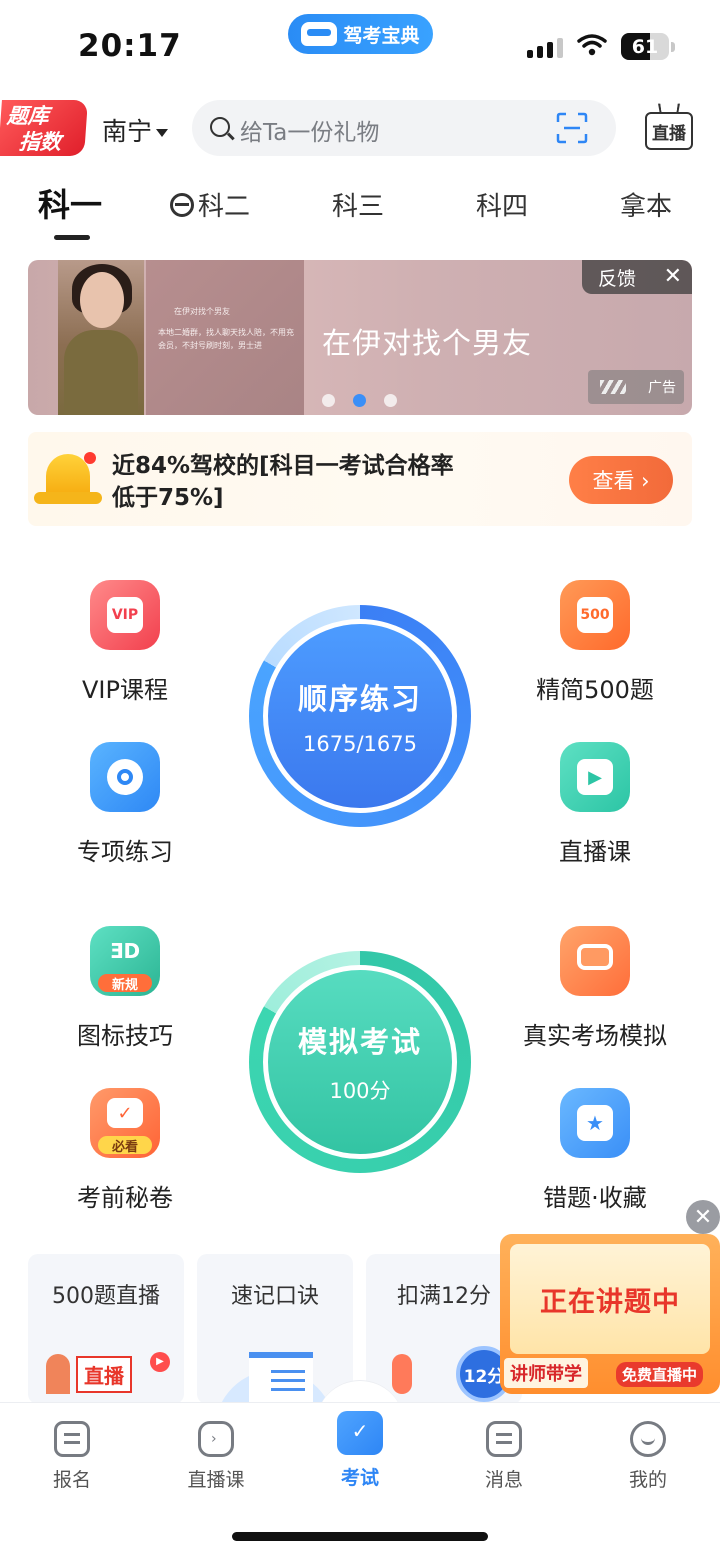 This screenshot has width=720, height=1558. Describe the element at coordinates (360, 34) in the screenshot. I see `app-name-pill: 驾考宝典` at that location.